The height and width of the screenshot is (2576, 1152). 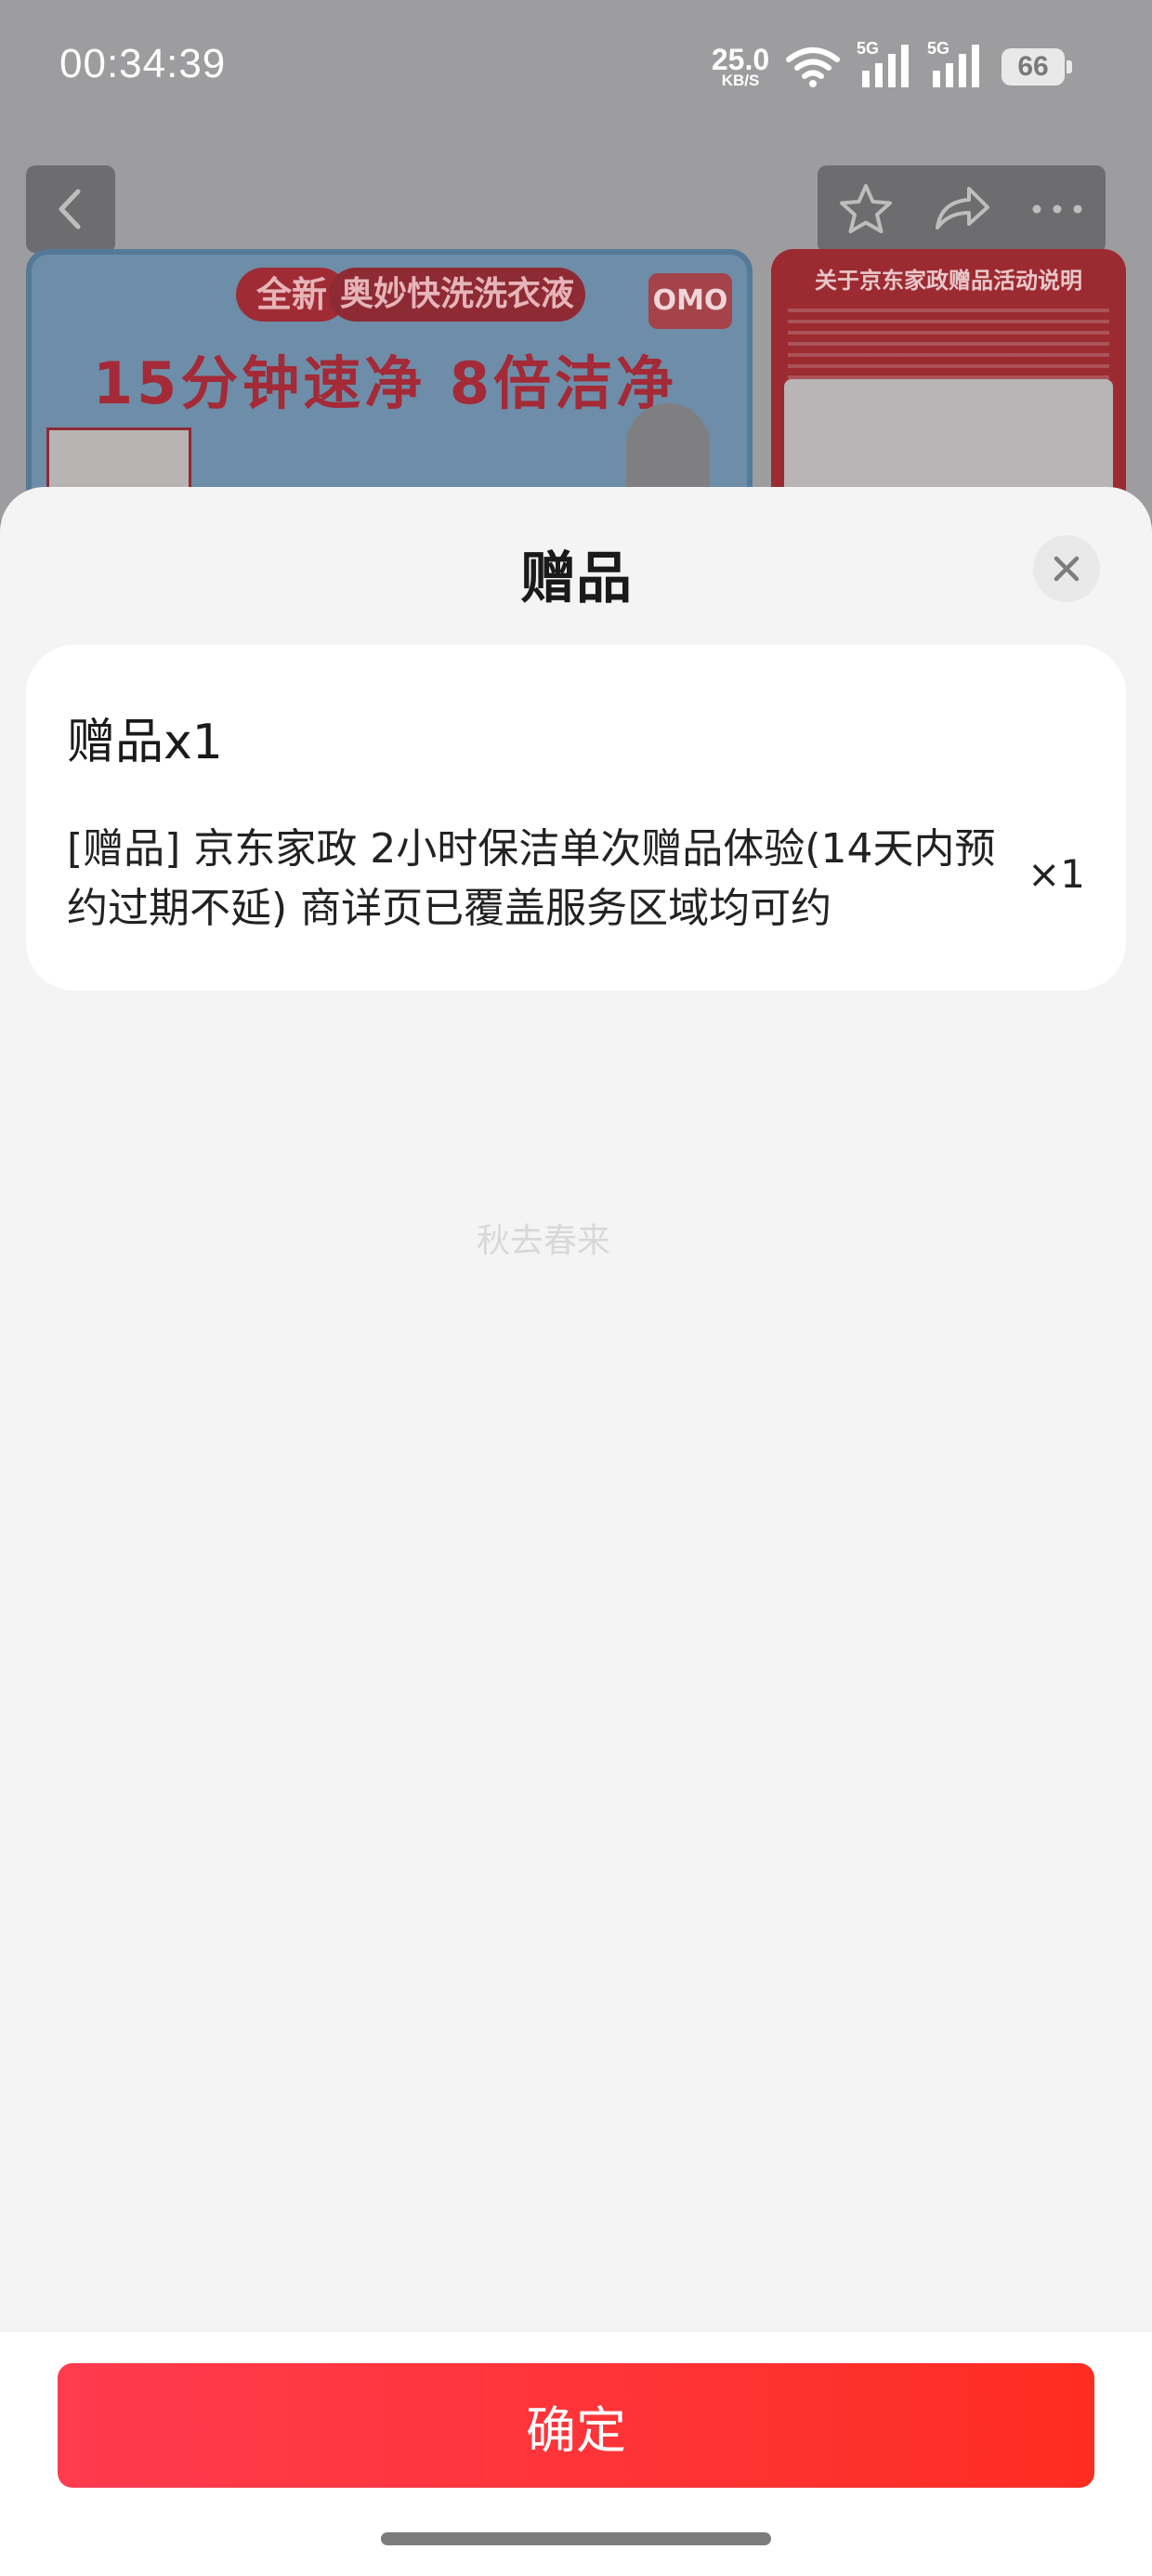 I want to click on watermark: 秋去春来, so click(x=543, y=1241).